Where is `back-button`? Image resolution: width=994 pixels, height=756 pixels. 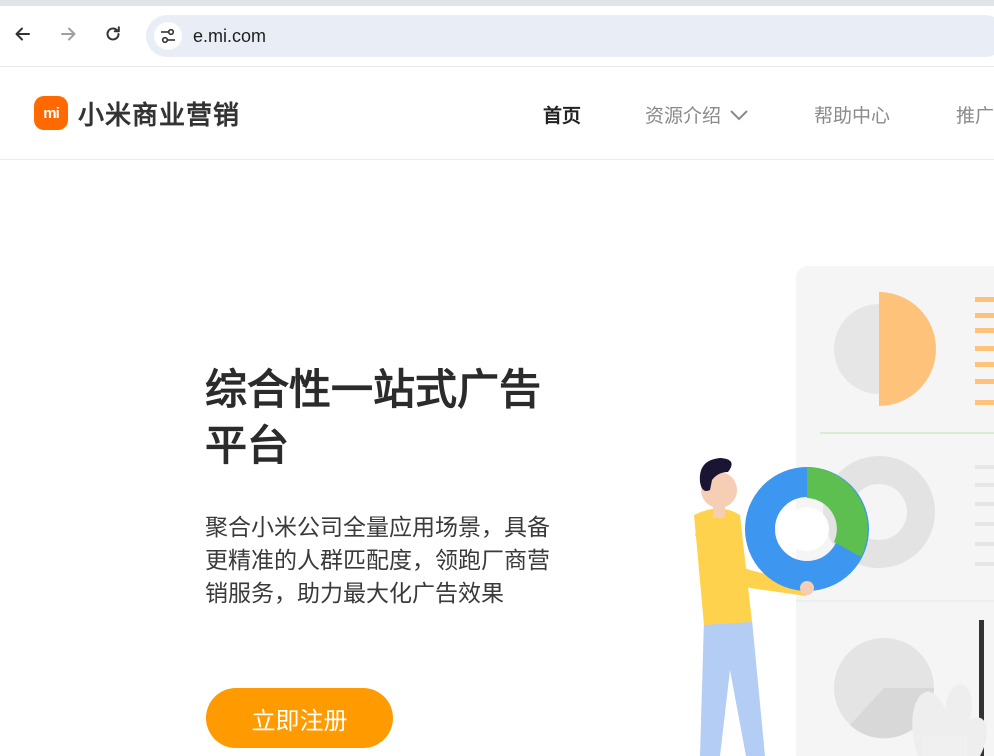
back-button is located at coordinates (23, 34).